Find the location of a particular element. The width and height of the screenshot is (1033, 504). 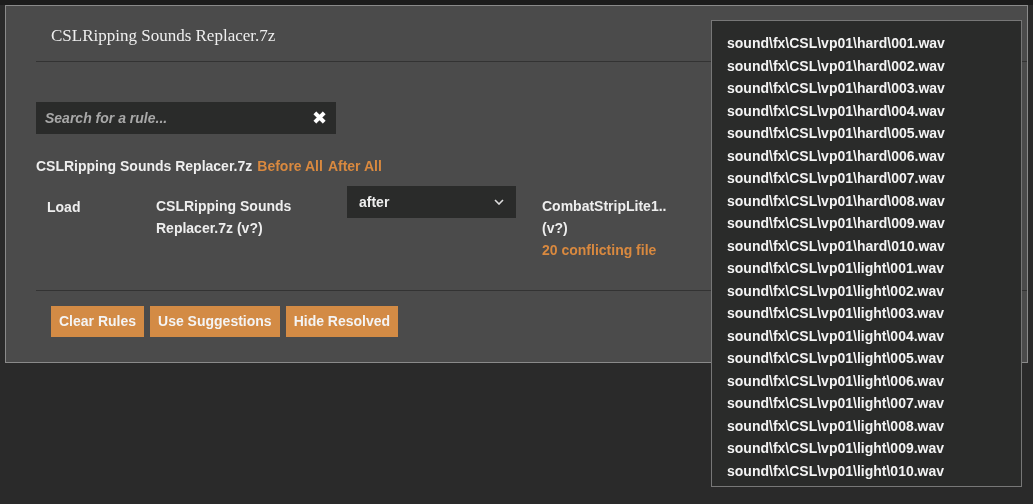

file-path: sound\fx\CSL\vp01\light\002.wav is located at coordinates (836, 291).